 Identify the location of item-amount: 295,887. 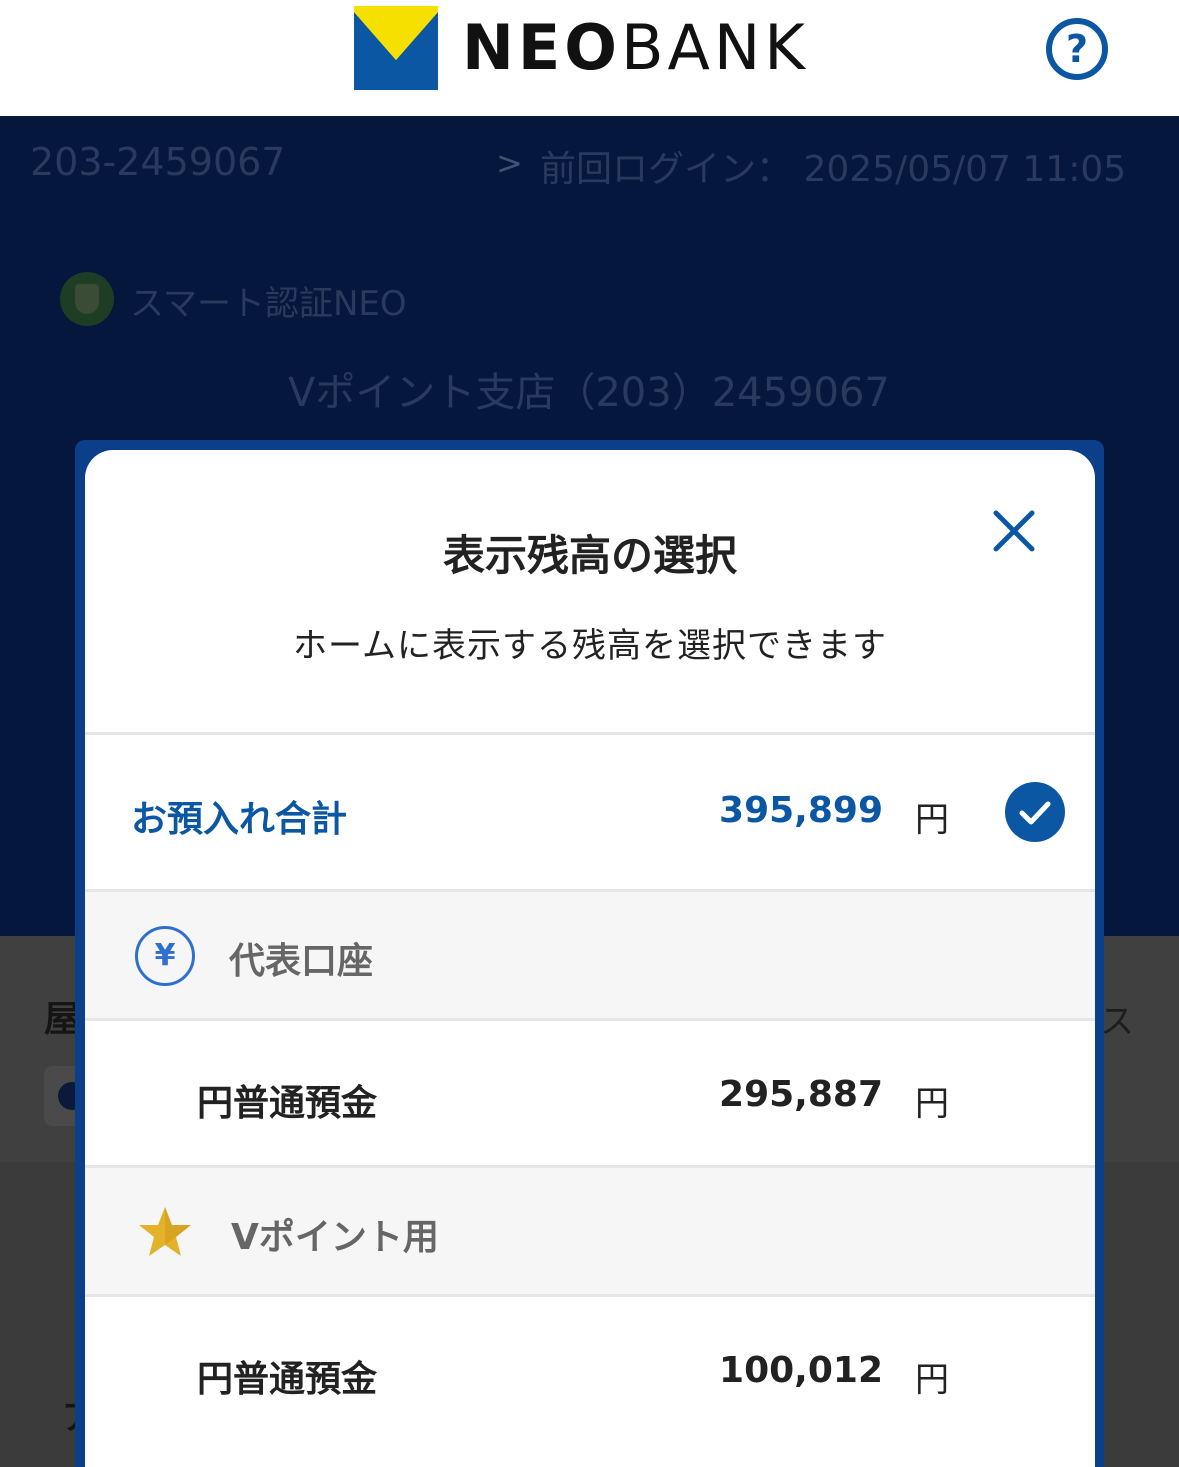
(801, 1094).